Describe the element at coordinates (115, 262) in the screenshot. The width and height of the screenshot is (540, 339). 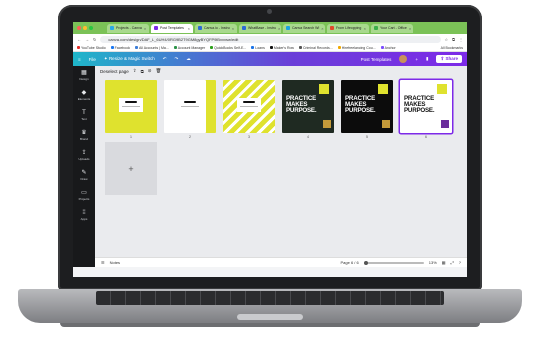
I see `notes-button: Notes` at that location.